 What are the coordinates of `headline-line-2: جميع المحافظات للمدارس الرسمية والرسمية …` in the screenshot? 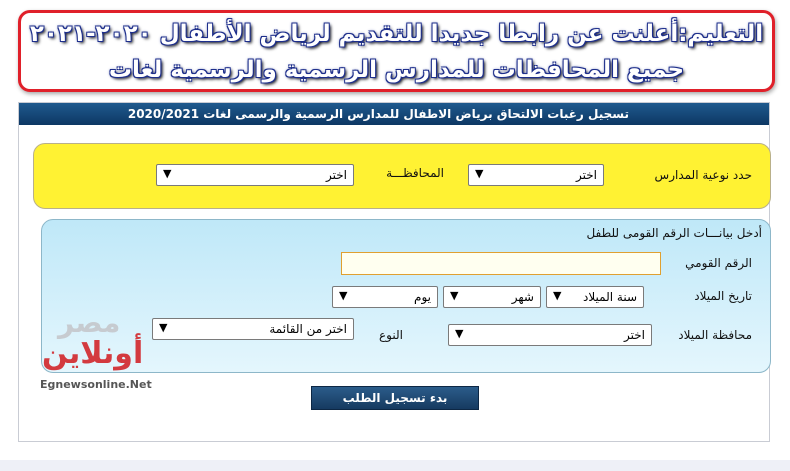 It's located at (396, 70).